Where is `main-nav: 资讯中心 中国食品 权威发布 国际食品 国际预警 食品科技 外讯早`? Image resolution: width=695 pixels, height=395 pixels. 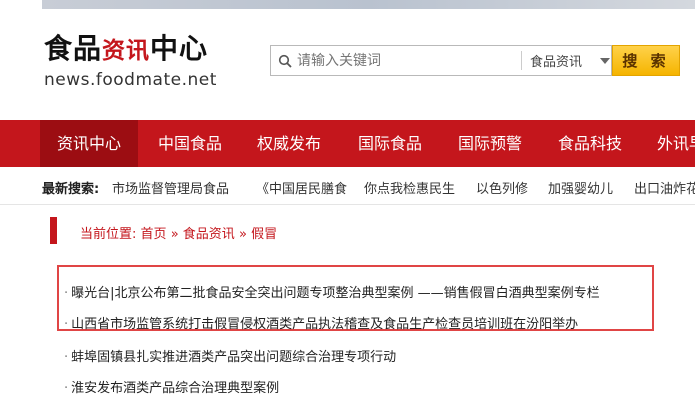
main-nav: 资讯中心 中国食品 权威发布 国际食品 国际预警 食品科技 外讯早 is located at coordinates (347, 143).